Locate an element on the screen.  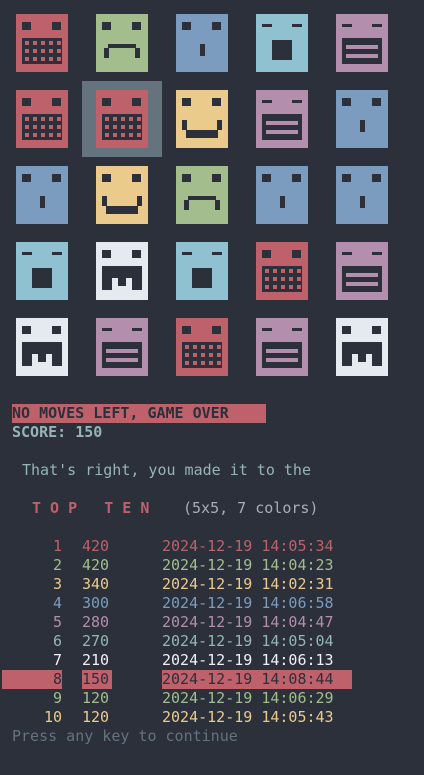
highscore-score: 280 is located at coordinates (96, 622).